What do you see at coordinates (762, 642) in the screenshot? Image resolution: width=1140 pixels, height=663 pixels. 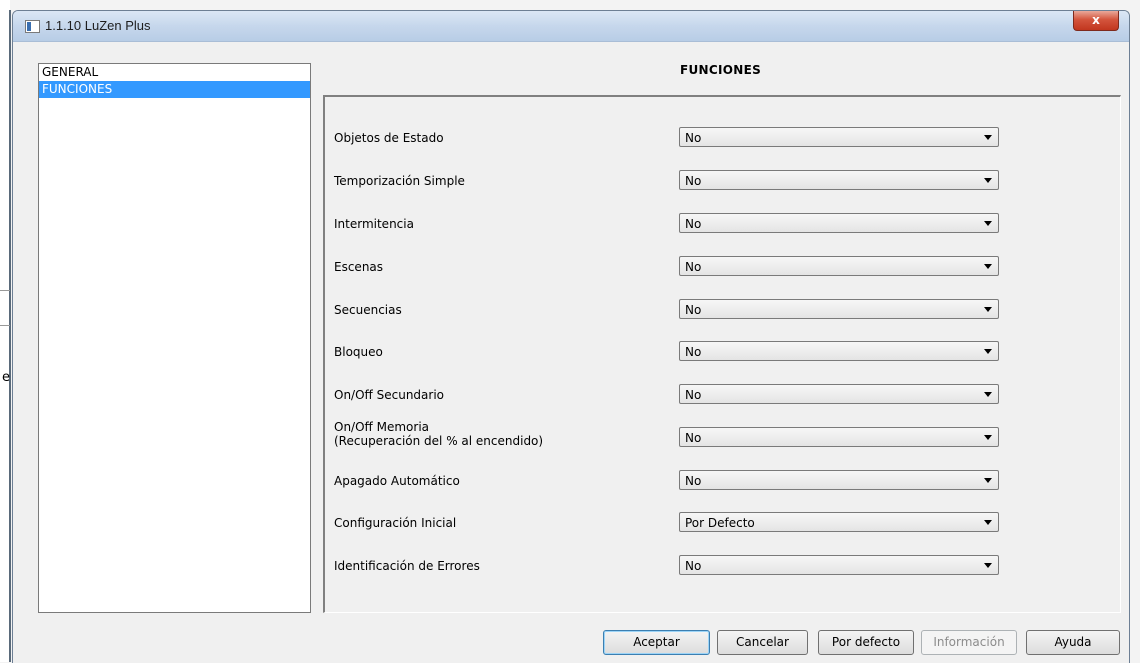 I see `cancel-button: Cancelar` at bounding box center [762, 642].